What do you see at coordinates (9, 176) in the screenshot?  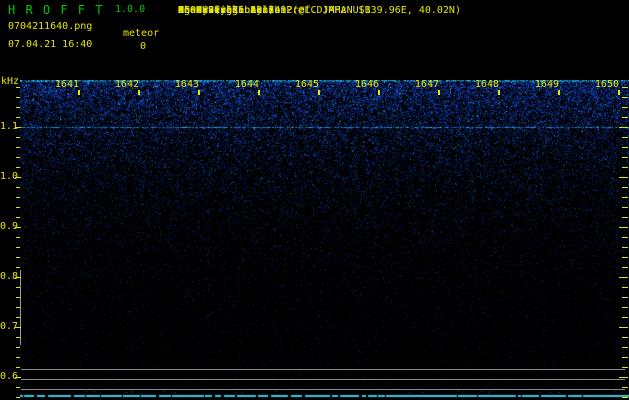 I see `freq-tick-label: 1.0` at bounding box center [9, 176].